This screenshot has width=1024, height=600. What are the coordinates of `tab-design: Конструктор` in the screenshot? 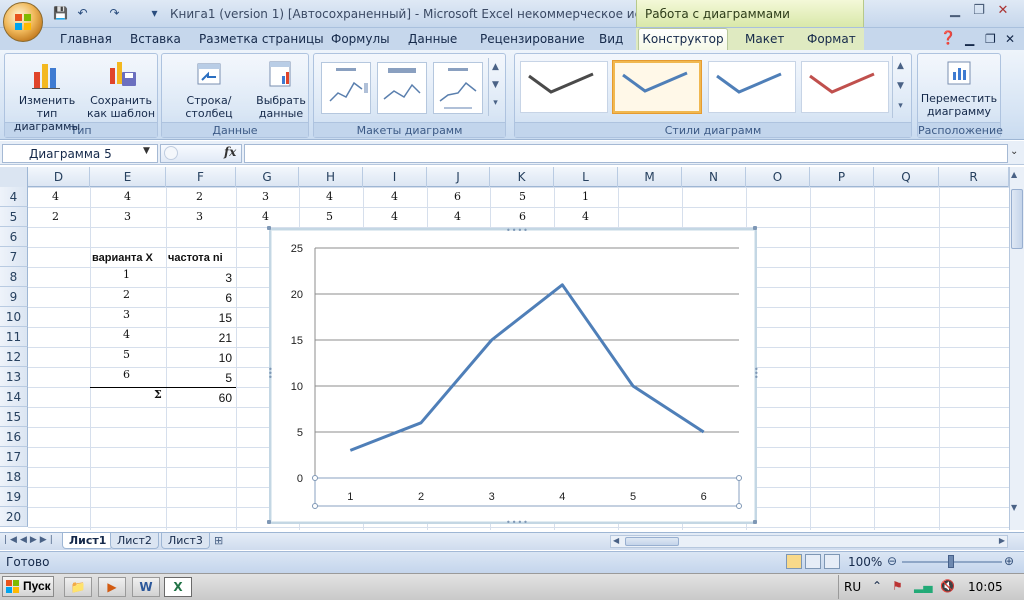 It's located at (683, 39).